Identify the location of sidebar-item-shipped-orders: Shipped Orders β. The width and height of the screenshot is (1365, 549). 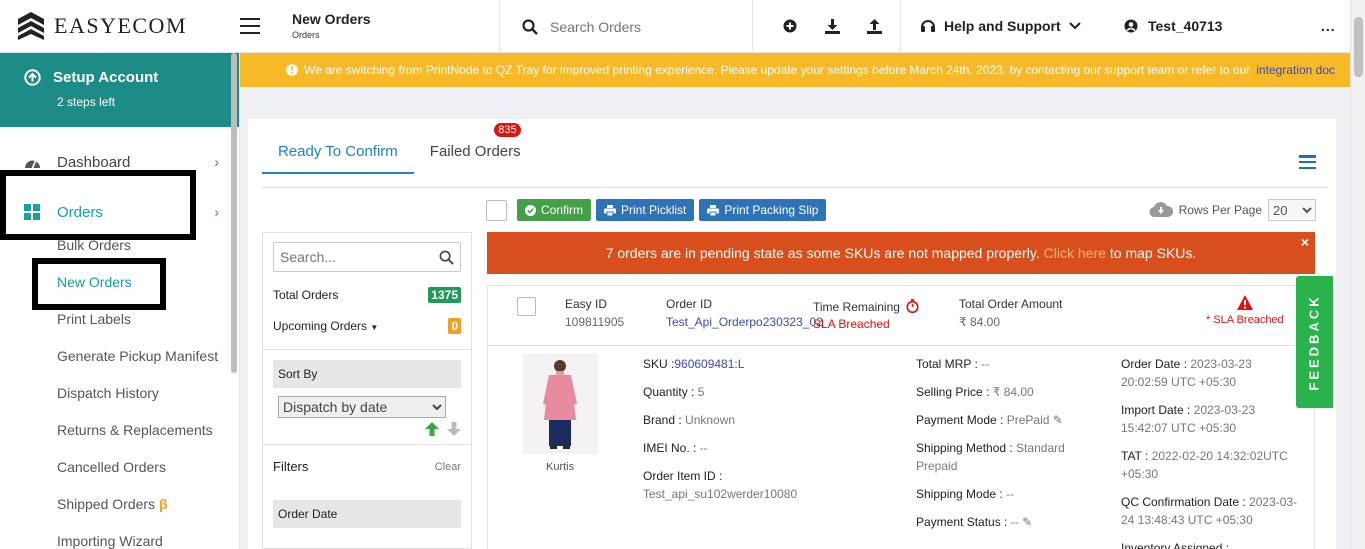
(119, 504).